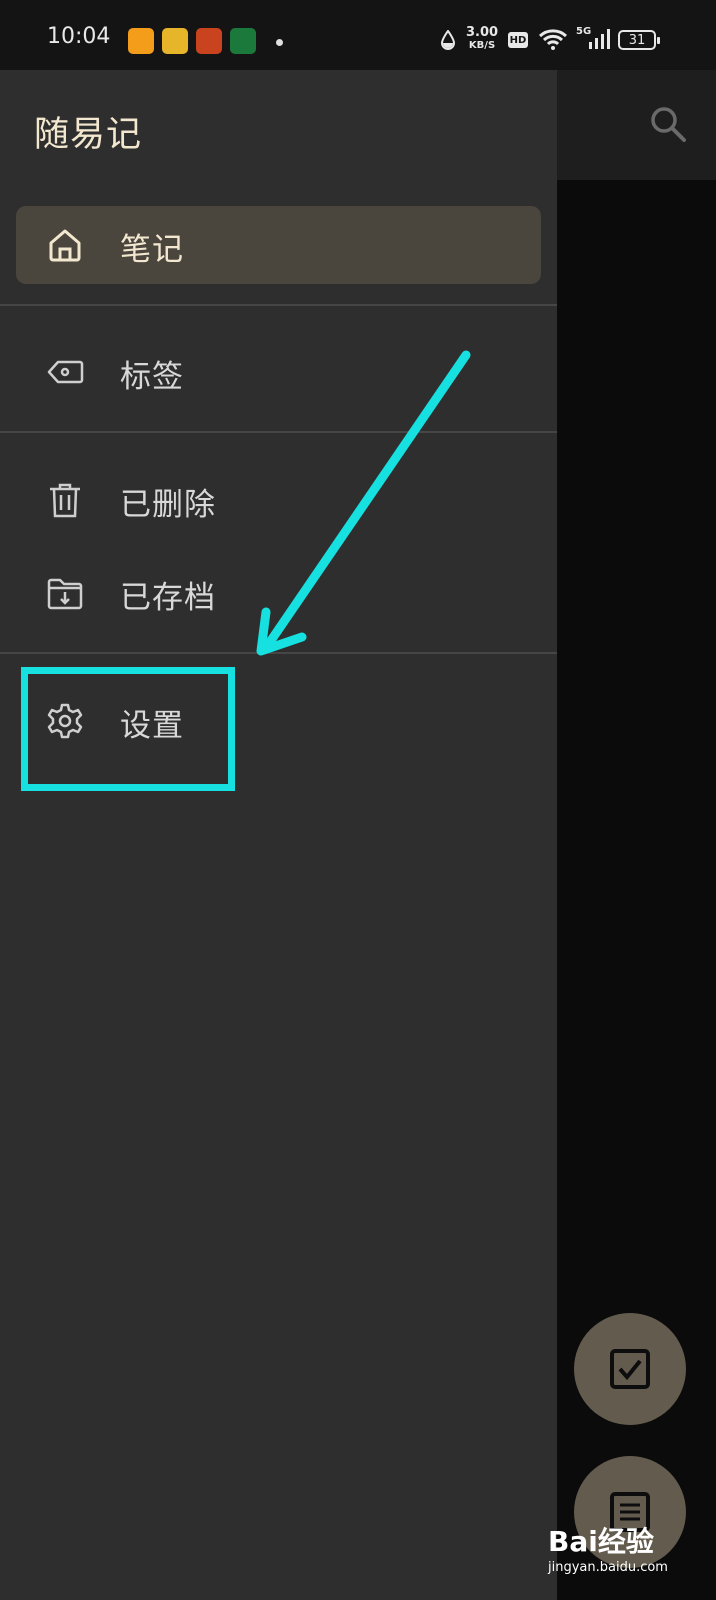 This screenshot has width=716, height=1600. Describe the element at coordinates (601, 1541) in the screenshot. I see `watermark-brand: Bai经验` at that location.